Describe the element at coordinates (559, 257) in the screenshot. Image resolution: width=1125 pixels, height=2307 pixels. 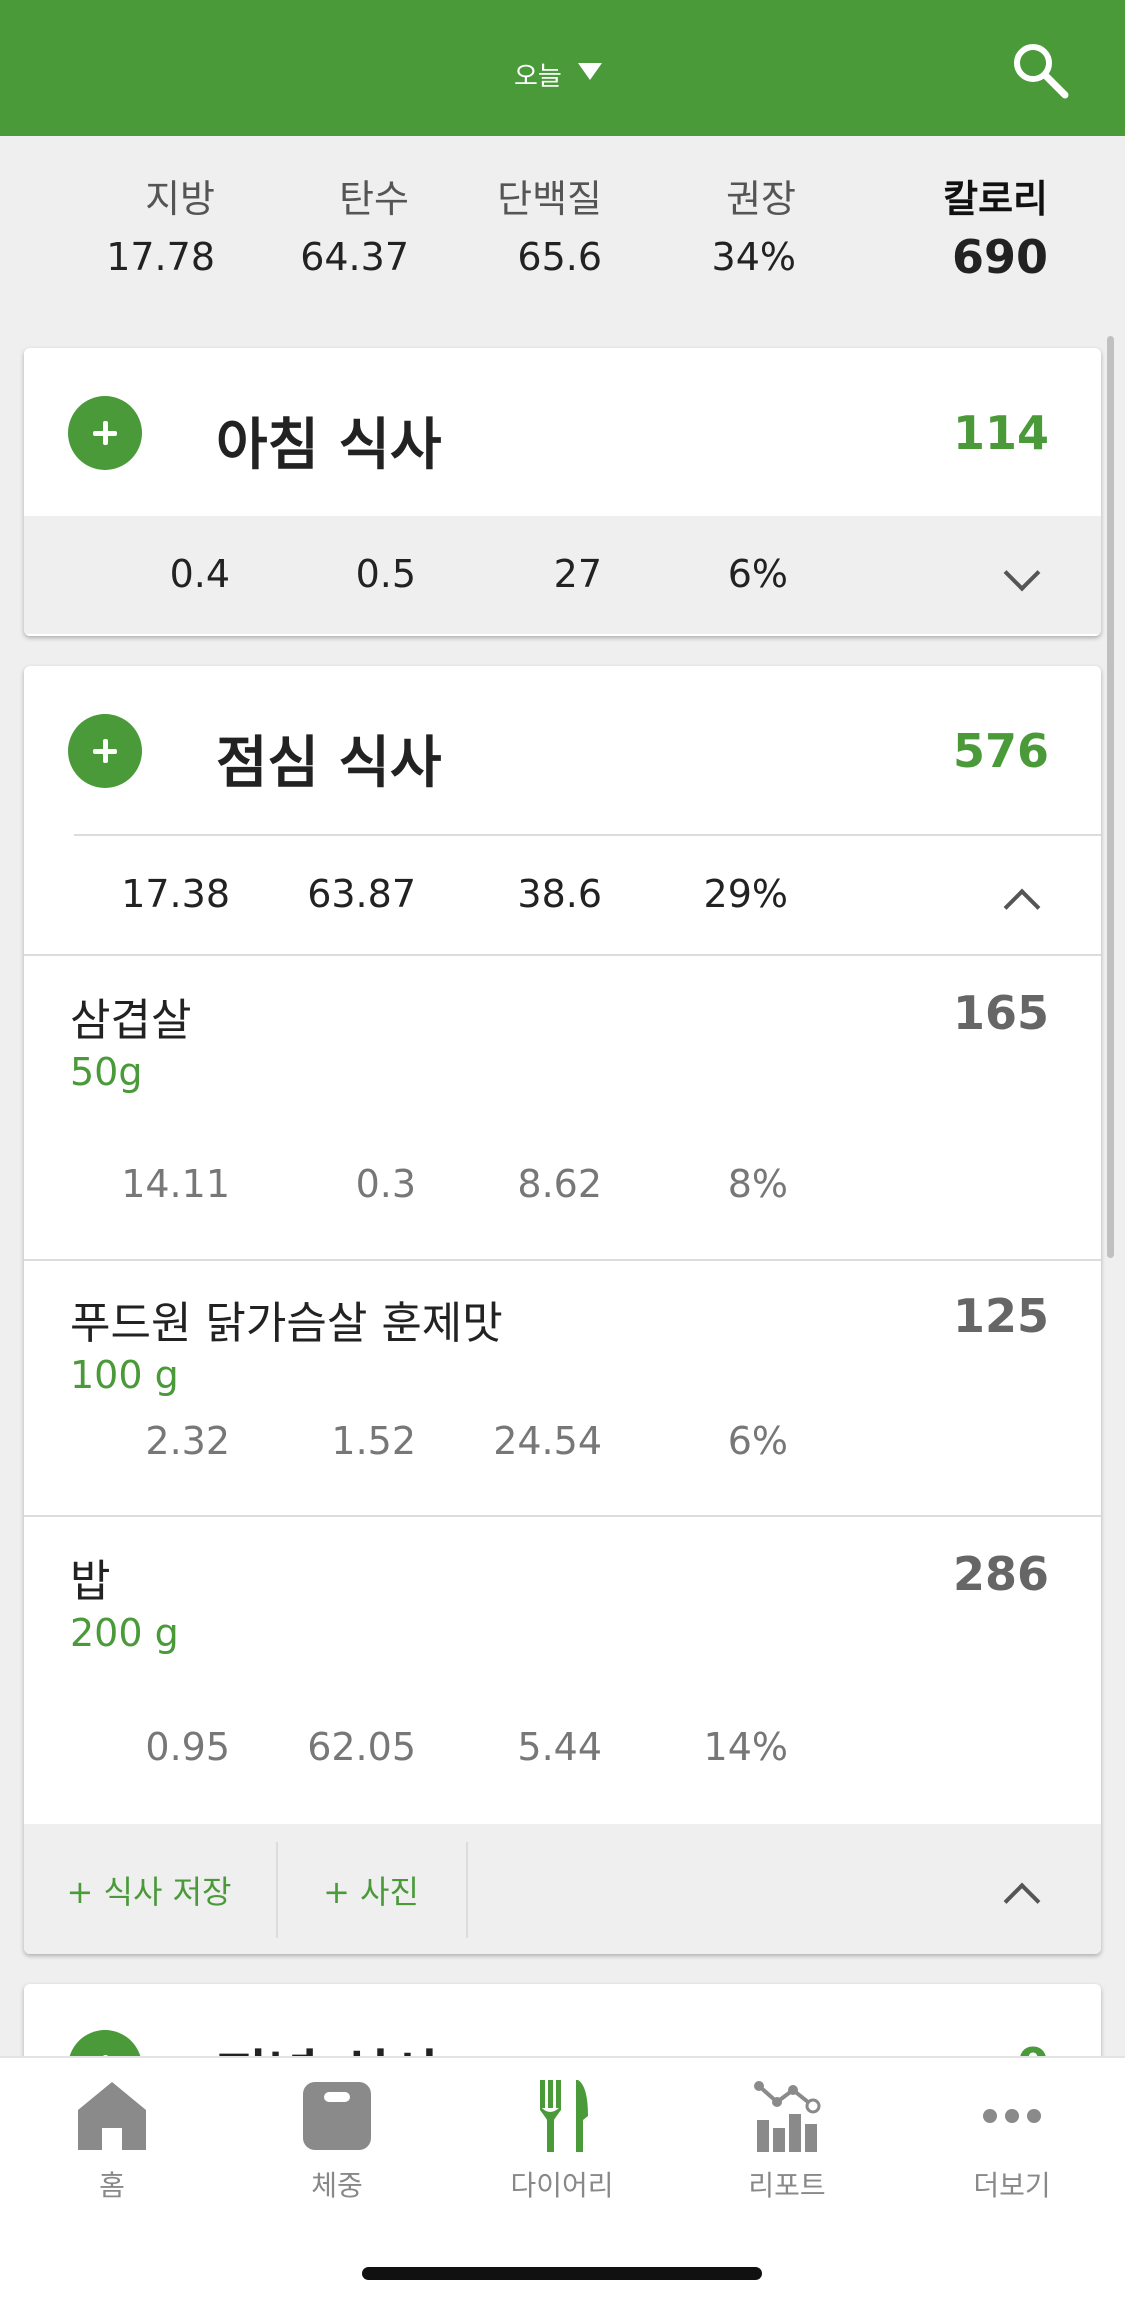
I see `protein-value: 65.6` at that location.